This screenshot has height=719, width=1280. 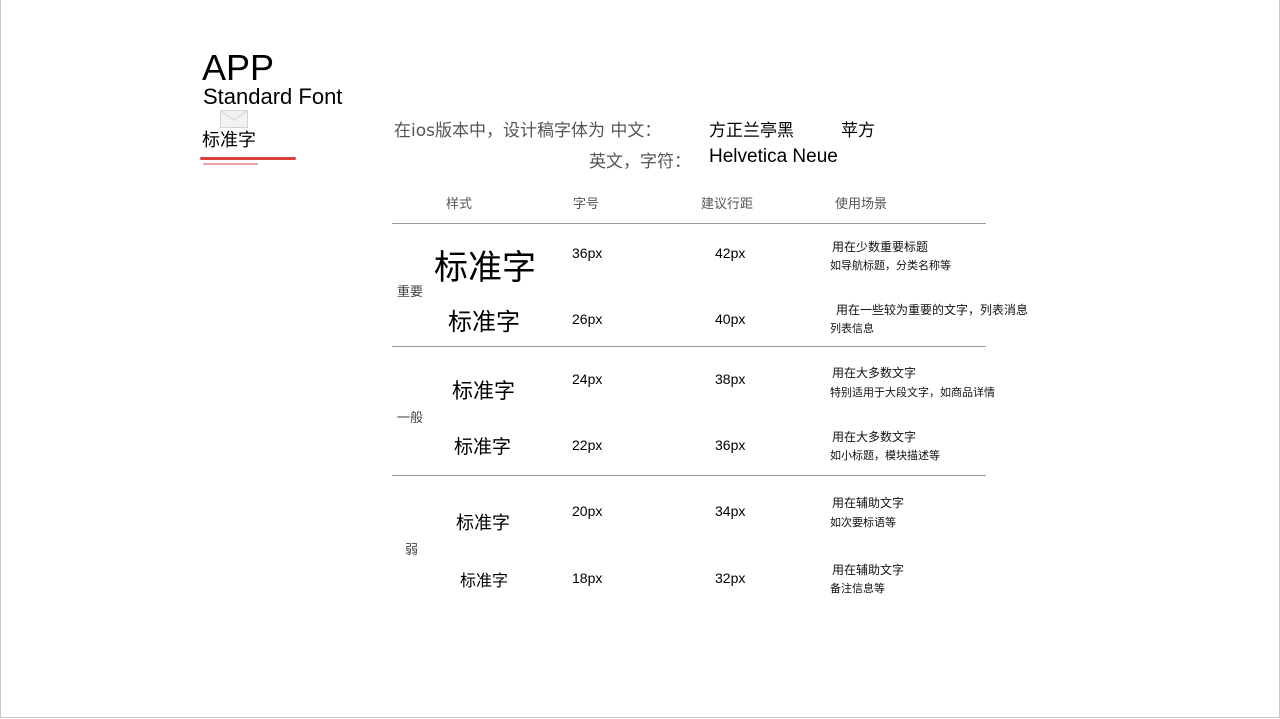 I want to click on title-underline-secondary, so click(x=230, y=164).